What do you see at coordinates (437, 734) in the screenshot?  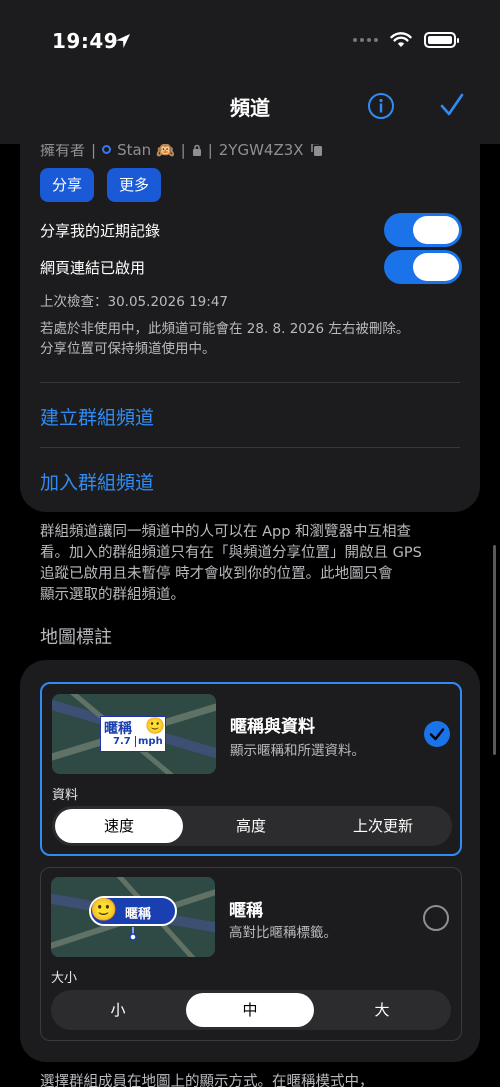 I see `selected-check-icon` at bounding box center [437, 734].